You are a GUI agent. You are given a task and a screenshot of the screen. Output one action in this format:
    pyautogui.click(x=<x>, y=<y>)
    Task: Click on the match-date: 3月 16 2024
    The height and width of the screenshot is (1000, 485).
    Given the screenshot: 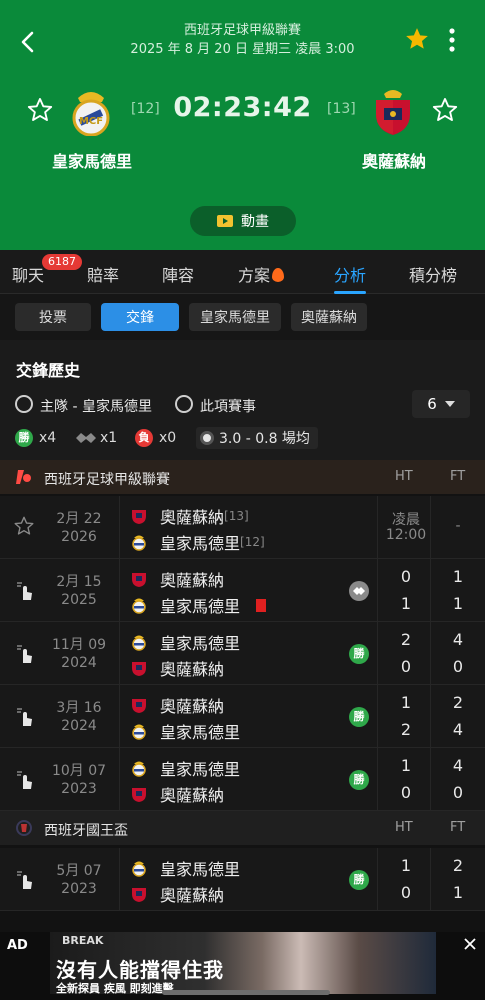 What is the action you would take?
    pyautogui.click(x=79, y=717)
    